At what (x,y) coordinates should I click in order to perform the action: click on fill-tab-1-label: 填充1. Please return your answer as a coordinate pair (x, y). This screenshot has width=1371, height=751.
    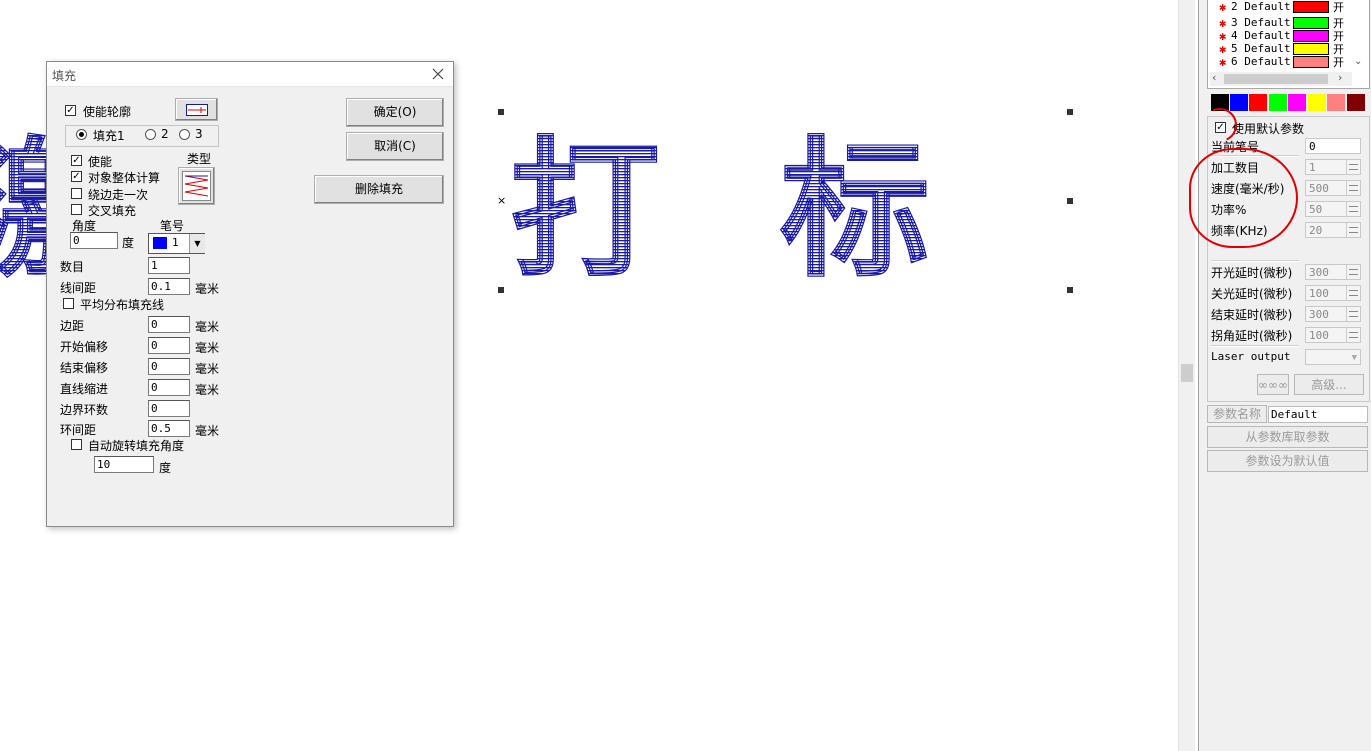
    Looking at the image, I should click on (109, 136).